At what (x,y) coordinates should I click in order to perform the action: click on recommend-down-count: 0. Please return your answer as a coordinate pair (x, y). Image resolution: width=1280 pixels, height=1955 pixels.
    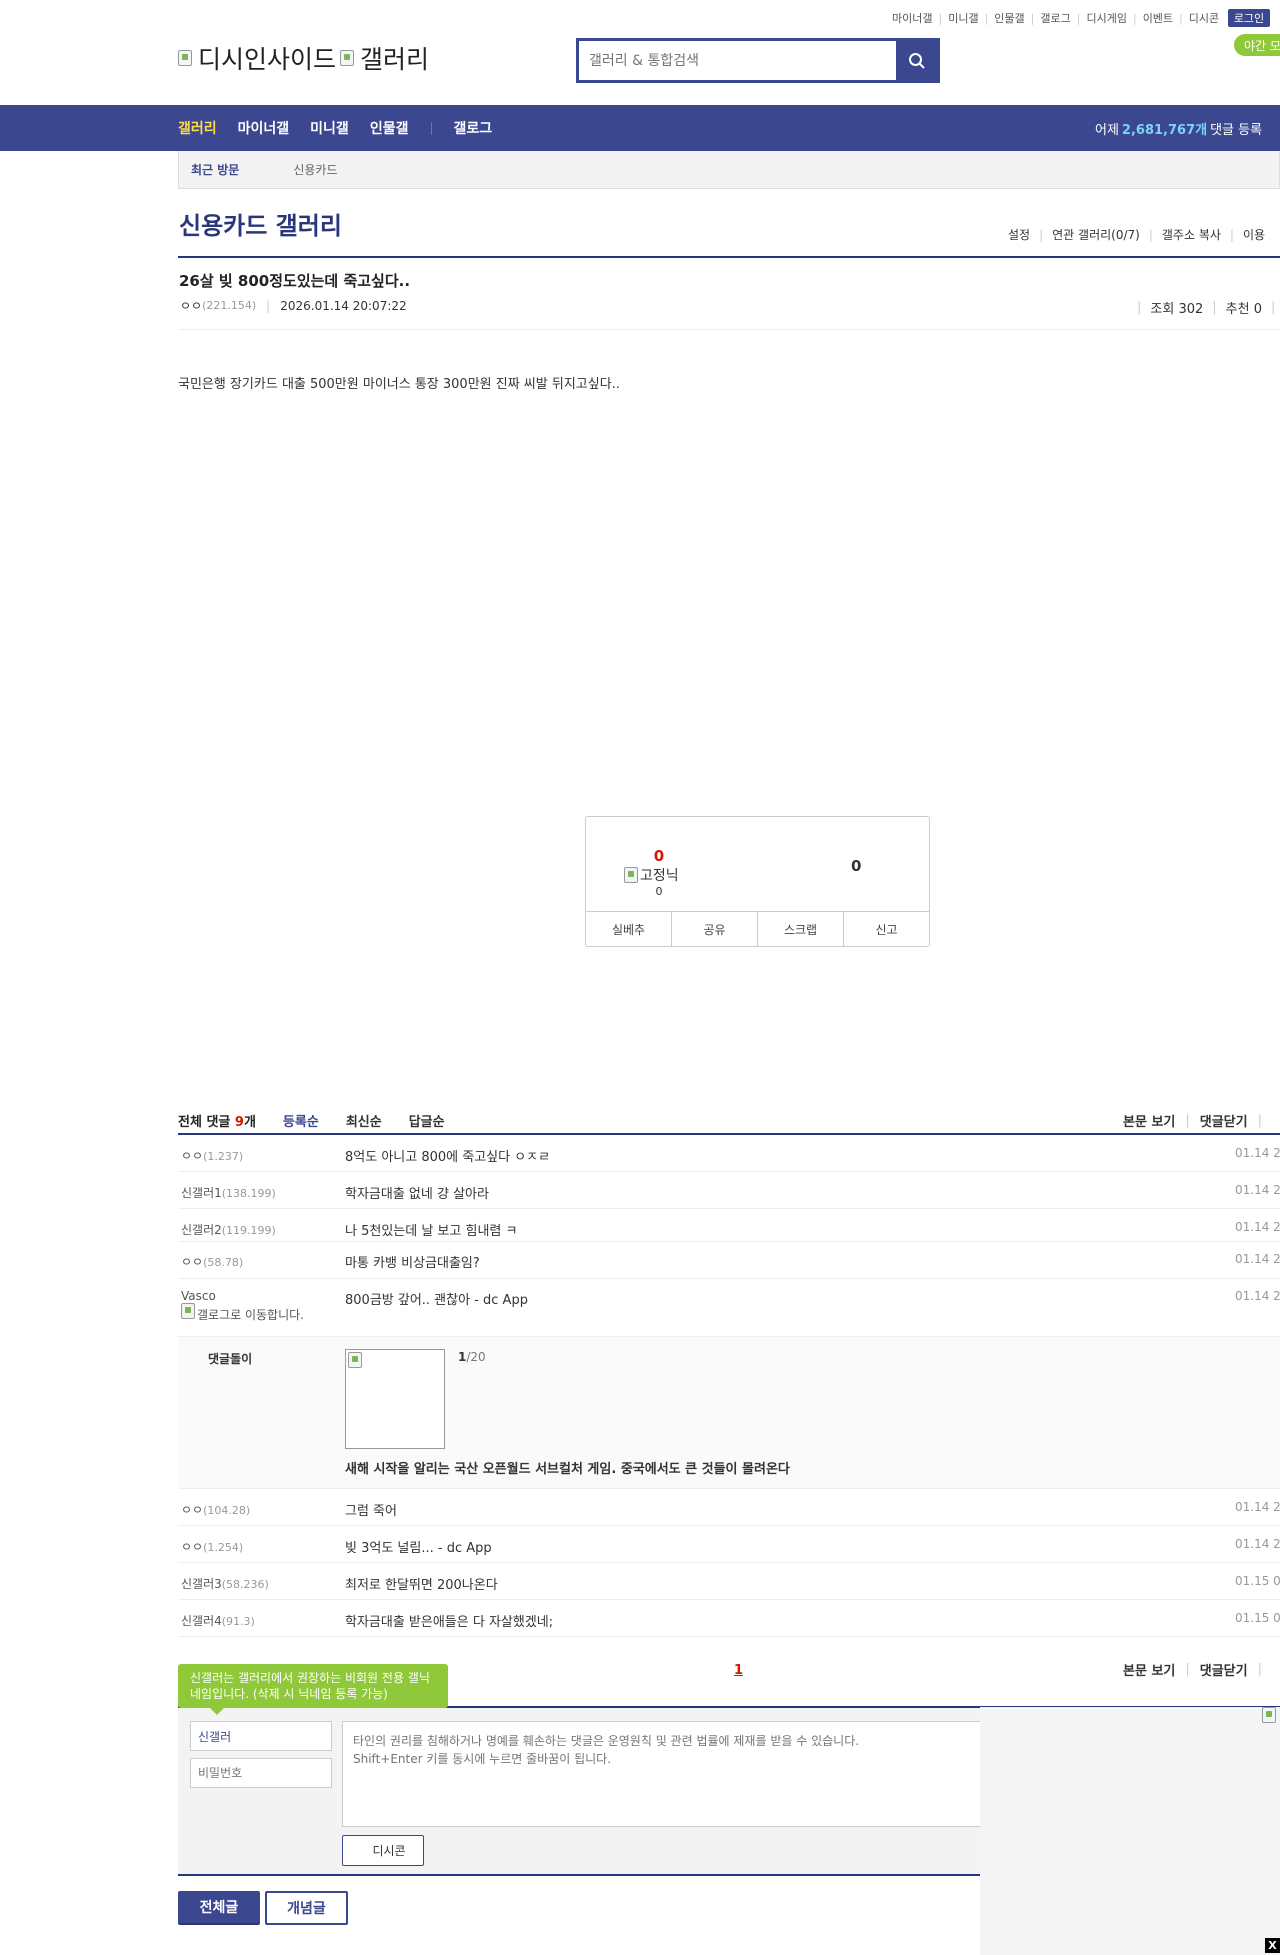
    Looking at the image, I should click on (856, 866).